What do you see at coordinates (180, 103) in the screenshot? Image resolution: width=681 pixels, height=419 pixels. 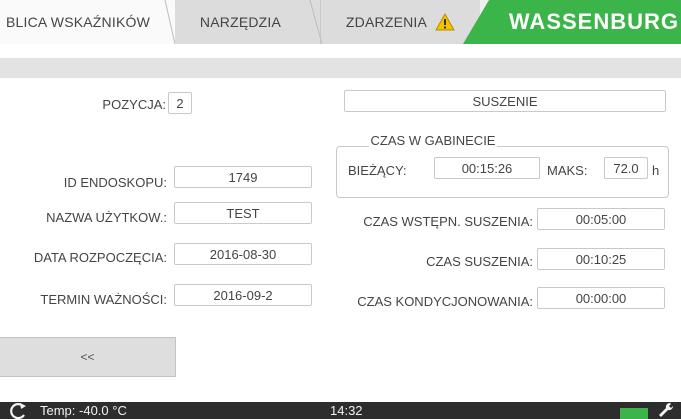 I see `position-field: 2` at bounding box center [180, 103].